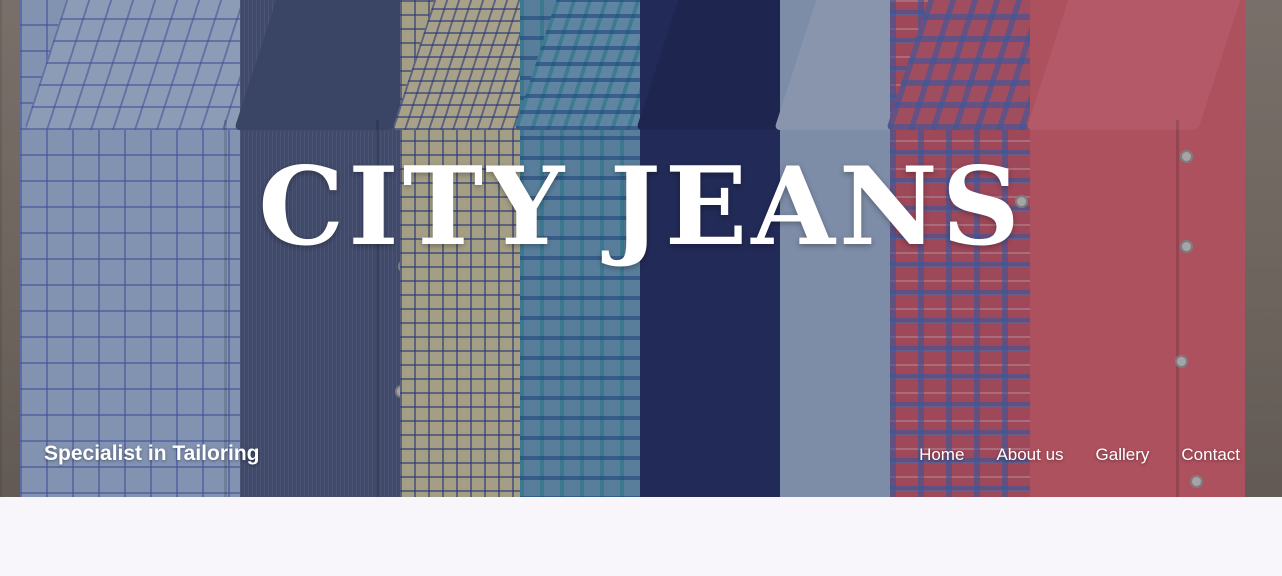  I want to click on nav-link-contact: Contact, so click(1210, 455).